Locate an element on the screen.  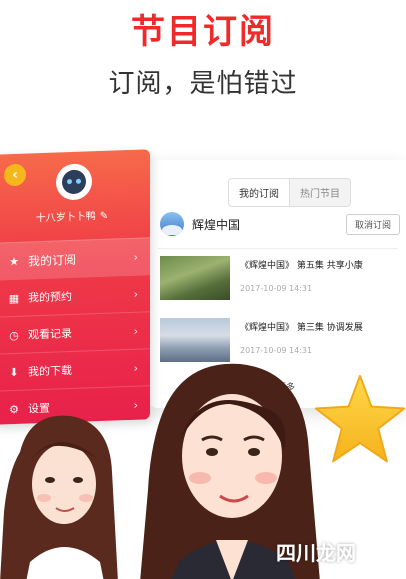
episode-item: 《辉煌中国》 第五集 共享小康 2017-10-09 14:31 is located at coordinates (280, 282).